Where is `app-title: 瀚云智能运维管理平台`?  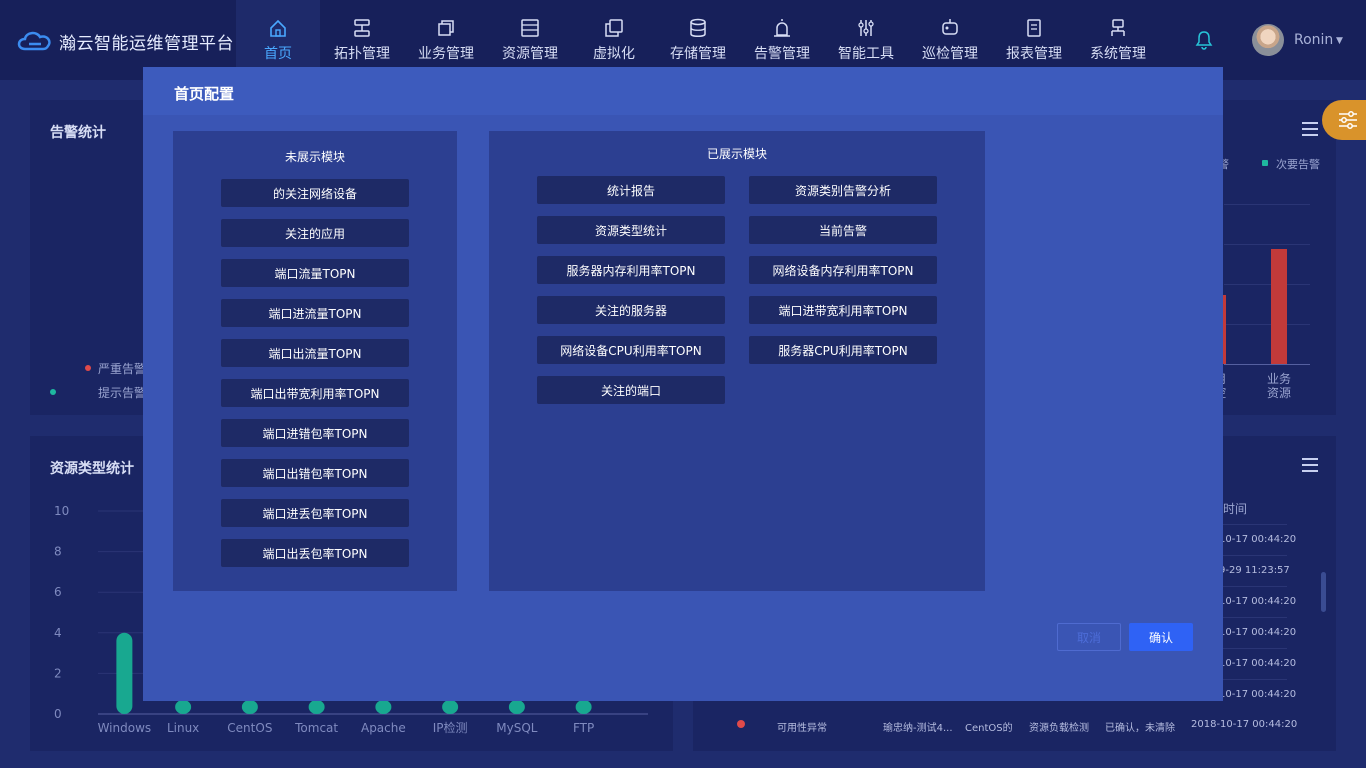
app-title: 瀚云智能运维管理平台 is located at coordinates (146, 43).